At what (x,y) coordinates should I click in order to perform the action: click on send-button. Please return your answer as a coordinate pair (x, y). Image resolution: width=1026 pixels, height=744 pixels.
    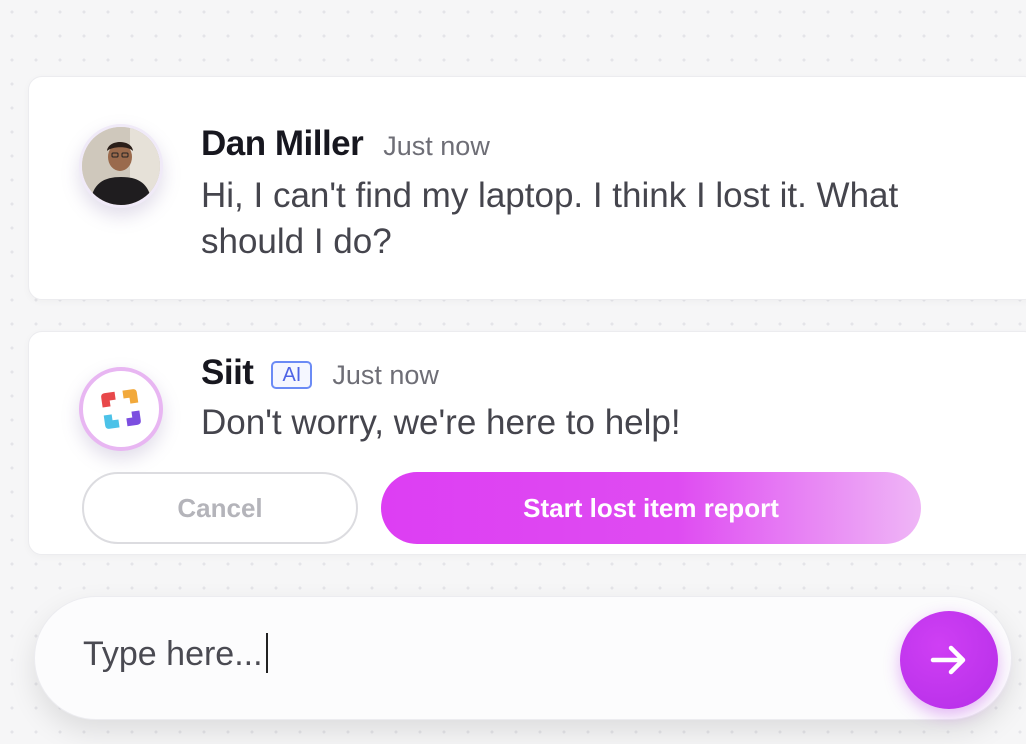
    Looking at the image, I should click on (949, 660).